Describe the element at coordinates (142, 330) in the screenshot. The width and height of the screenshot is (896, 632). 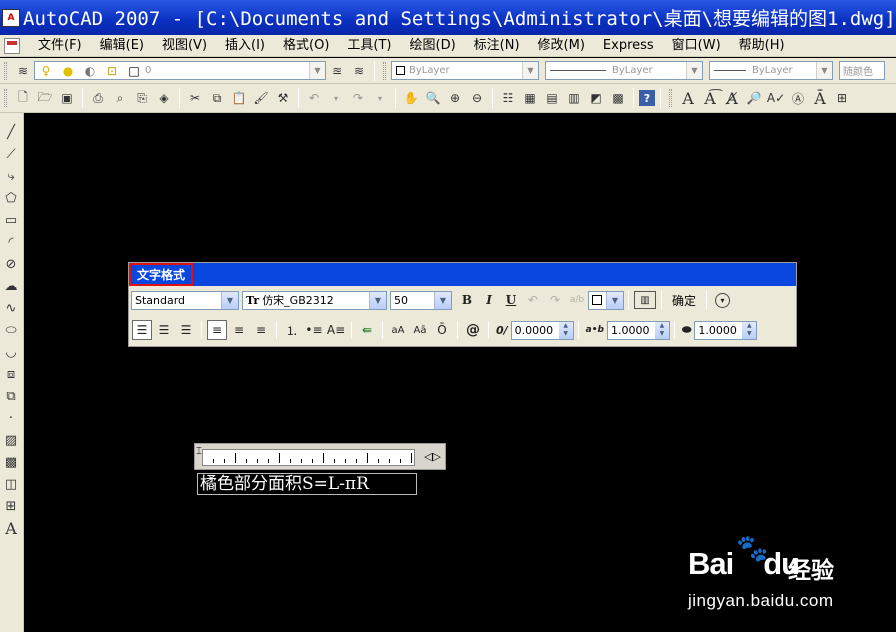
I see `left-align-icon: ☰` at that location.